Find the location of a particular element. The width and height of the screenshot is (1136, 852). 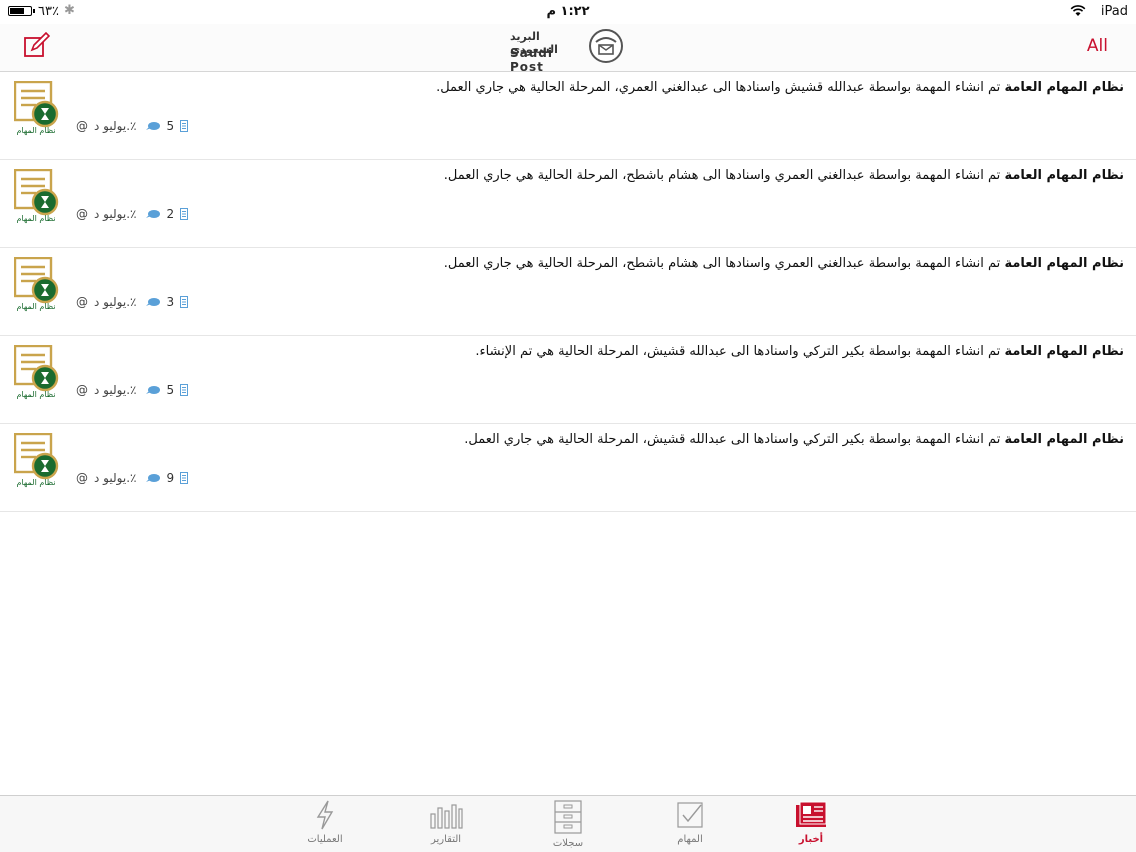

tab-tasks: المهام is located at coordinates (690, 825).